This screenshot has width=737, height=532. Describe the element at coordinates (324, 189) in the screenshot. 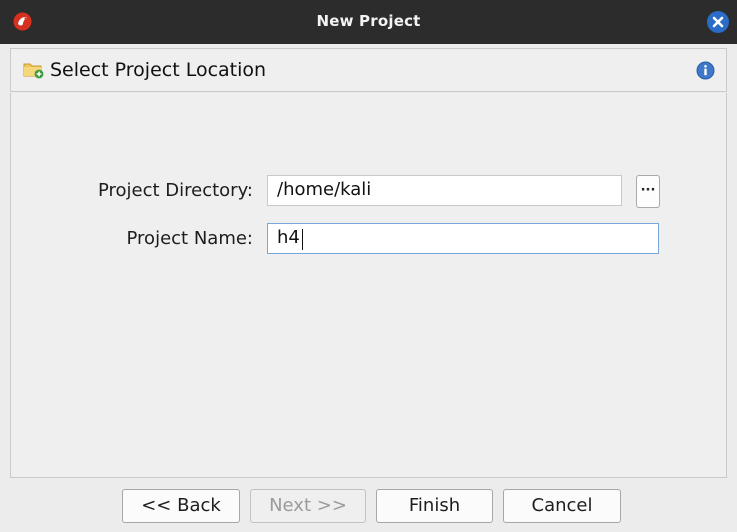

I see `project-directory-value: /home/kali` at that location.